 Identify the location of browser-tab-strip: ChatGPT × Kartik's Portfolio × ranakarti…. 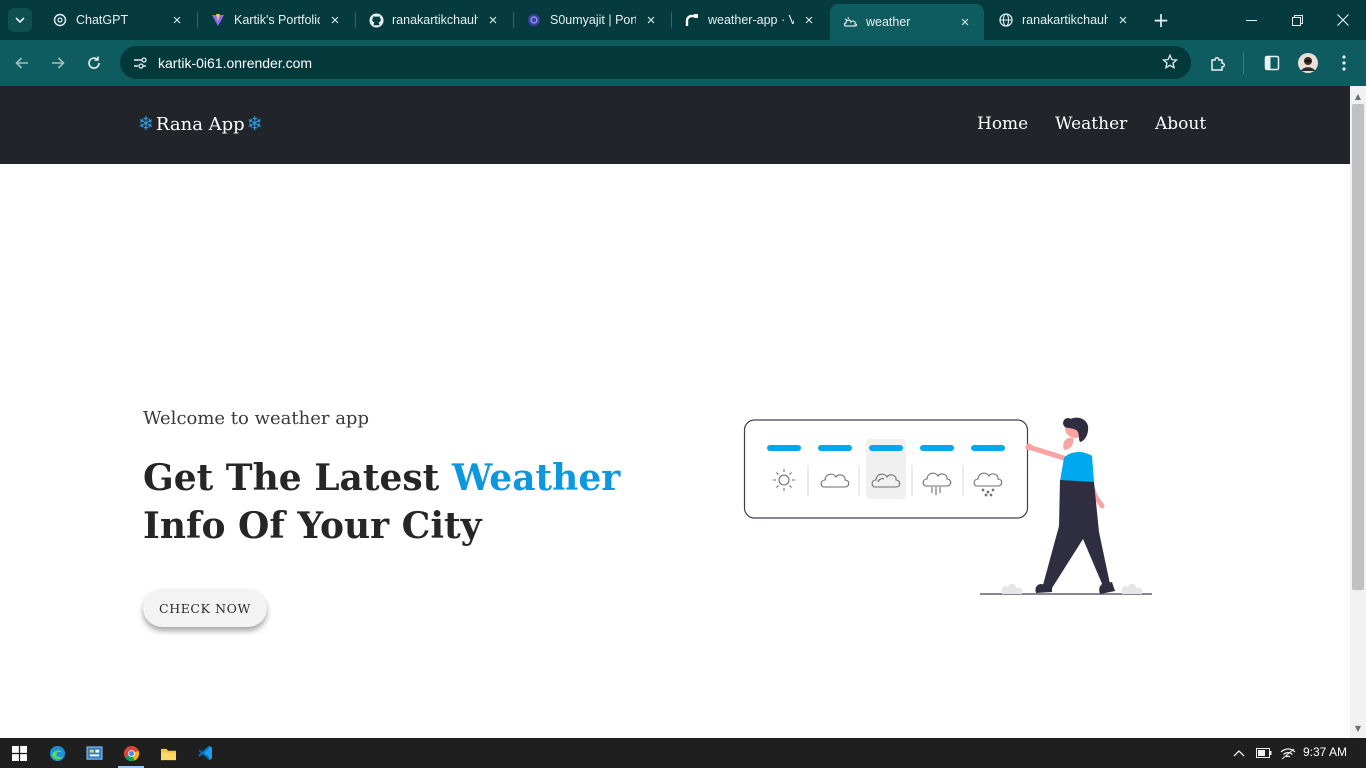
(683, 20).